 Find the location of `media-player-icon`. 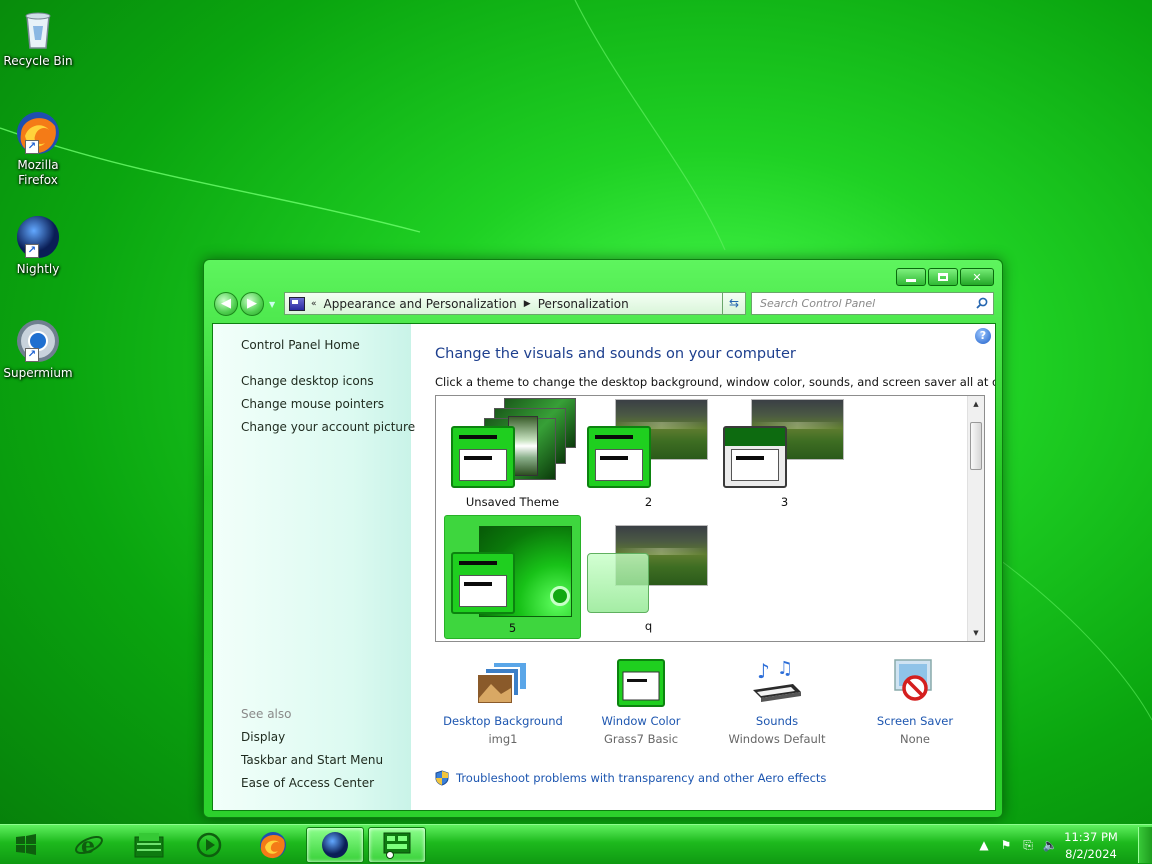

media-player-icon is located at coordinates (209, 845).